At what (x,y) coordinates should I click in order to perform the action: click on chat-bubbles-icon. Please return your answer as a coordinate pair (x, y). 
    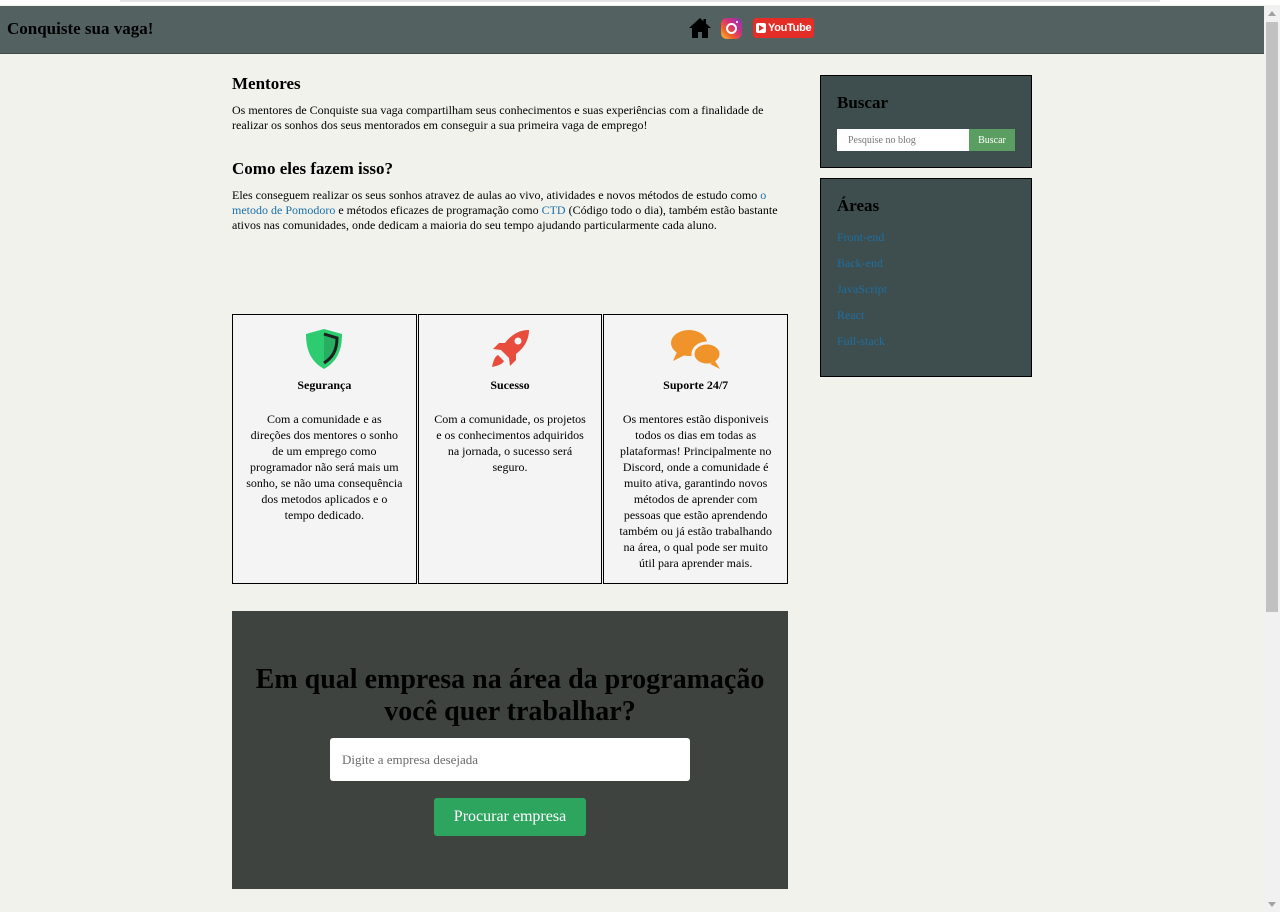
    Looking at the image, I should click on (696, 349).